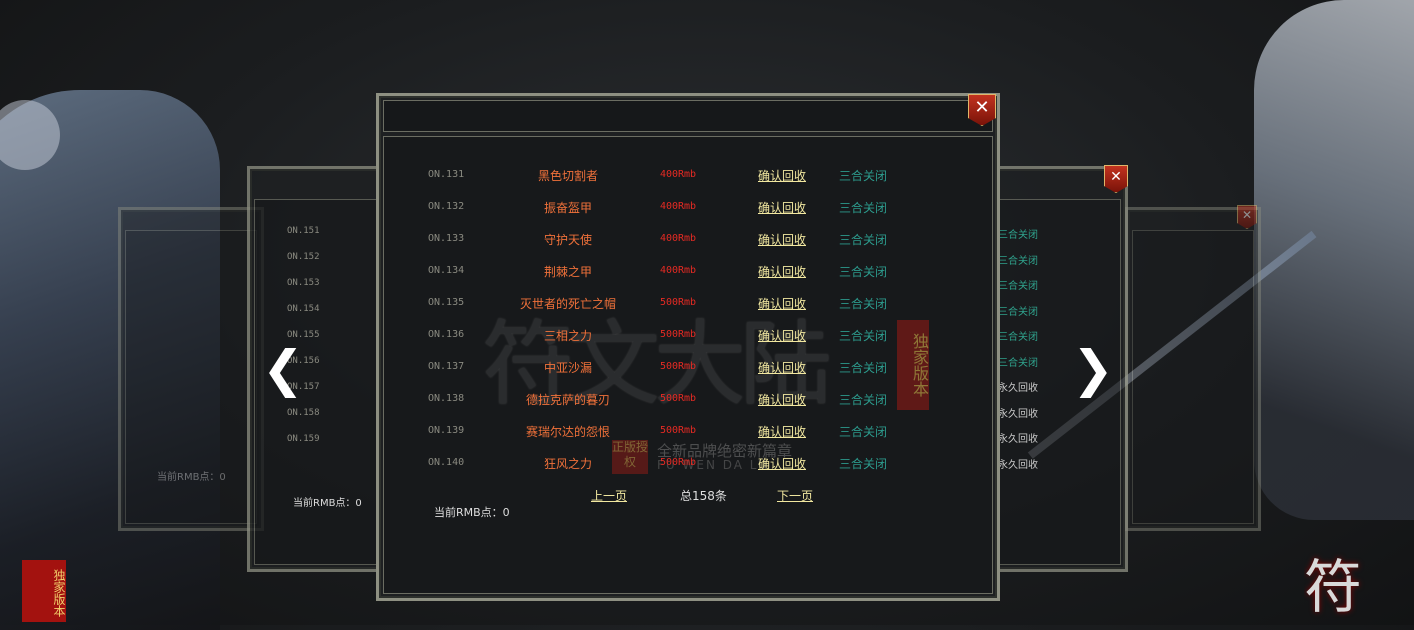 The width and height of the screenshot is (1414, 630). I want to click on chevron-left-icon: ❮, so click(283, 369).